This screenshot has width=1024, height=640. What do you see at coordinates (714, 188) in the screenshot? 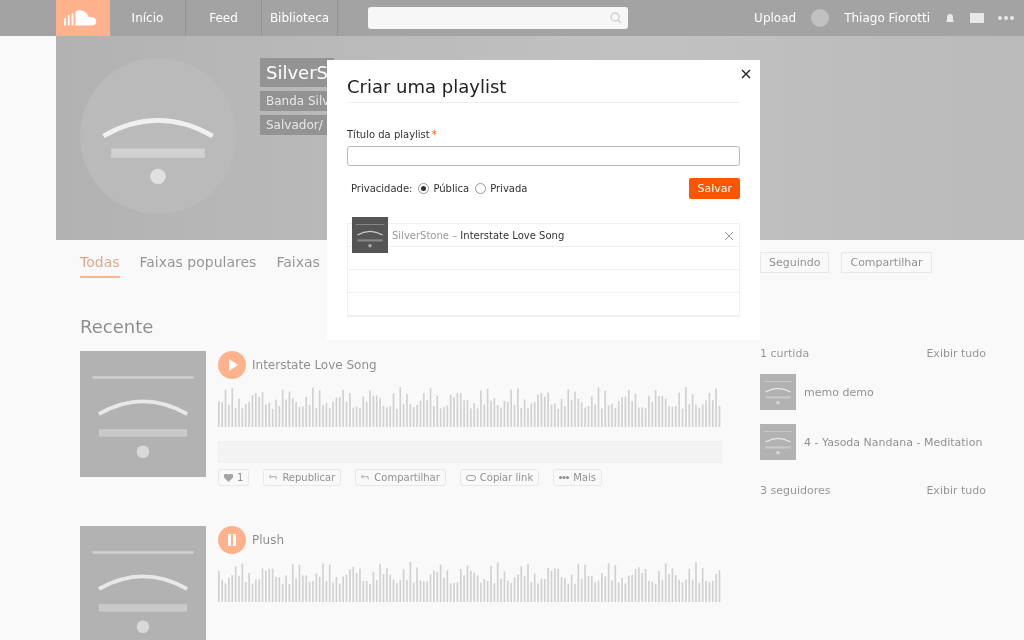
I see `save-button: Salvar` at bounding box center [714, 188].